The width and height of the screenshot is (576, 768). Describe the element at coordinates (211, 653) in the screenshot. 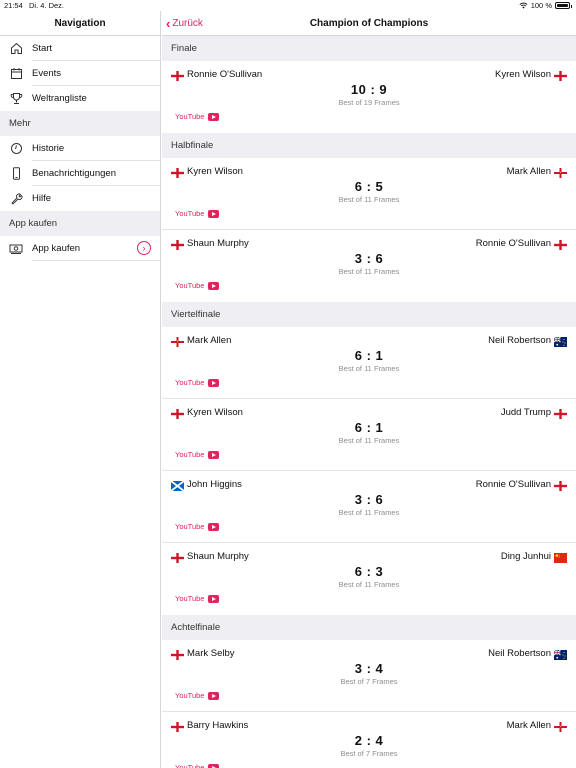

I see `player1-name: Mark Selby` at that location.